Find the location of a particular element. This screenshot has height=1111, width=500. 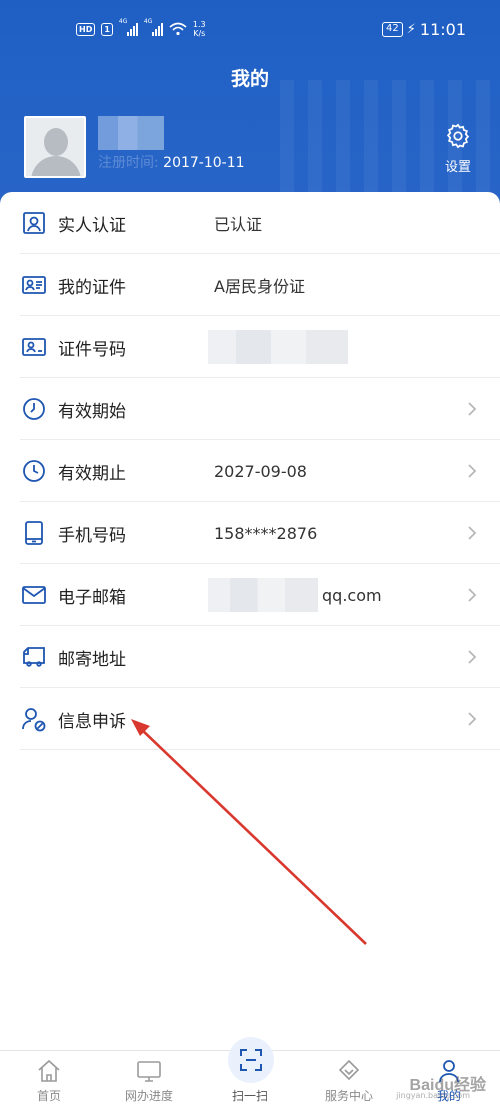

status-time: 11:01 is located at coordinates (442, 29).